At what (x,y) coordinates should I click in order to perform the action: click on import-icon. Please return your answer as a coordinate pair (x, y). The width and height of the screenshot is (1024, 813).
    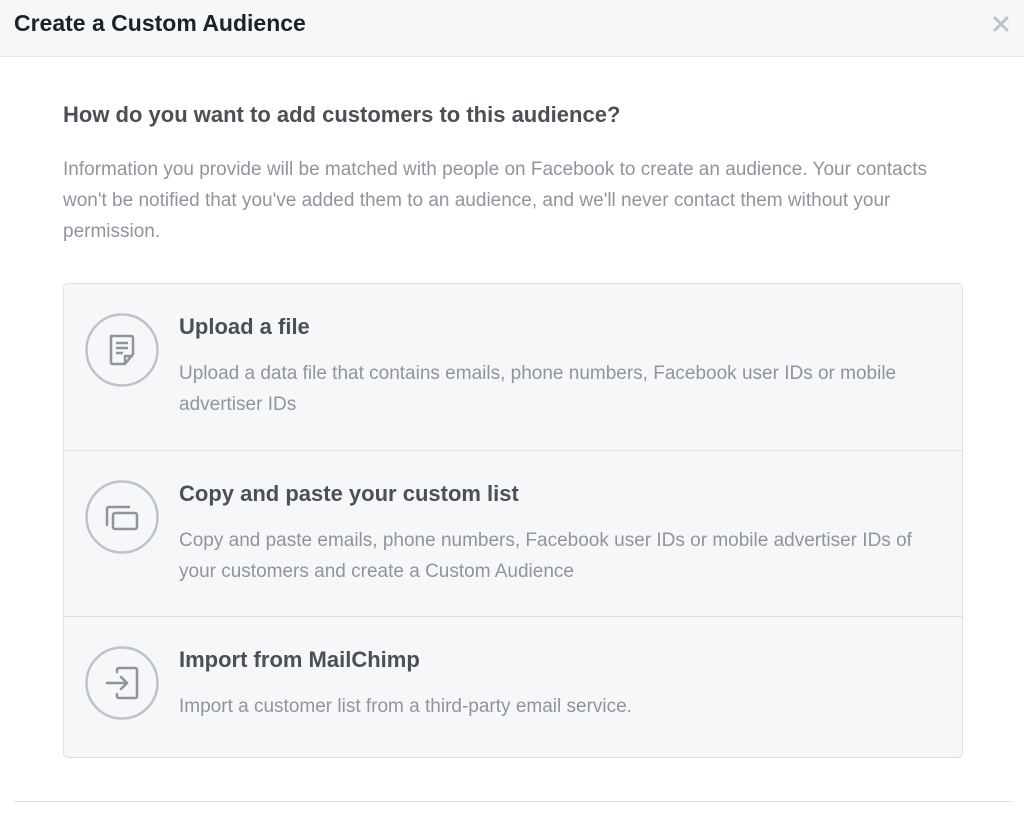
    Looking at the image, I should click on (122, 683).